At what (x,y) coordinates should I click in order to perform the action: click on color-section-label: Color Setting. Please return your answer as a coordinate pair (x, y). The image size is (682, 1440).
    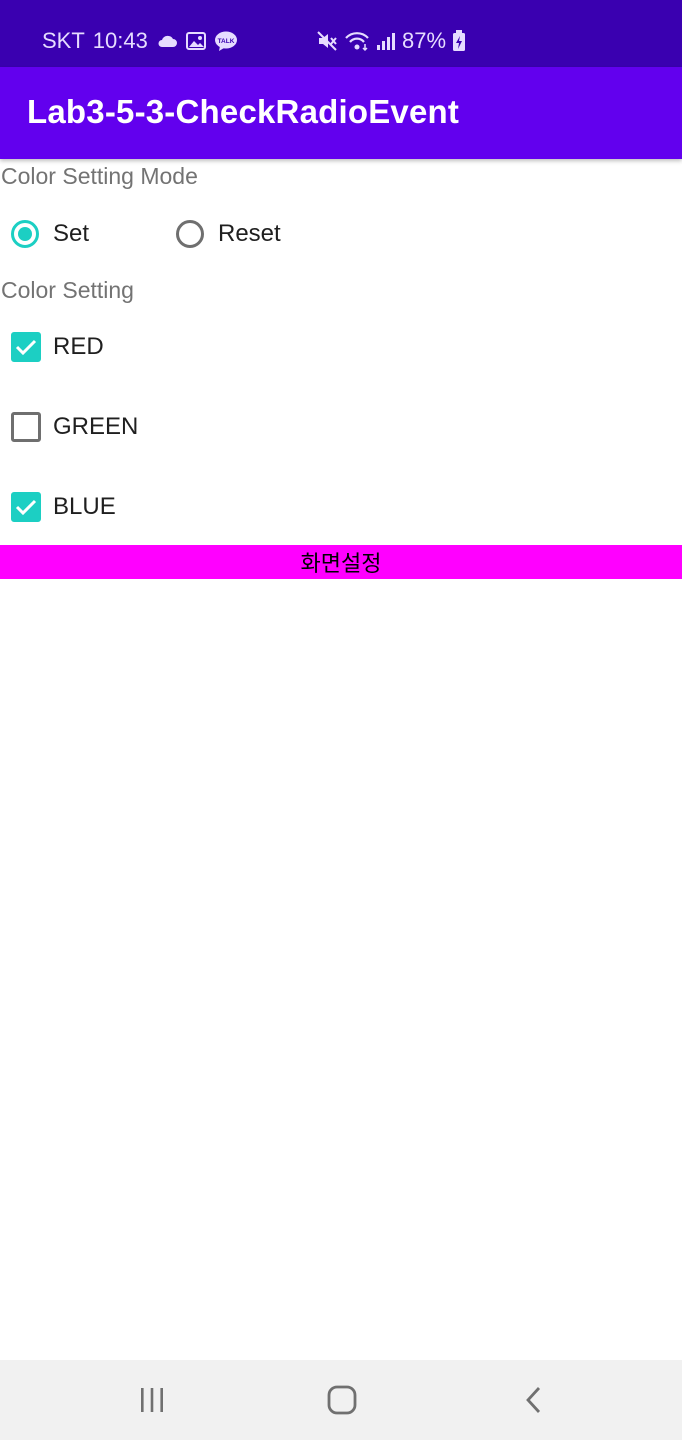
    Looking at the image, I should click on (67, 290).